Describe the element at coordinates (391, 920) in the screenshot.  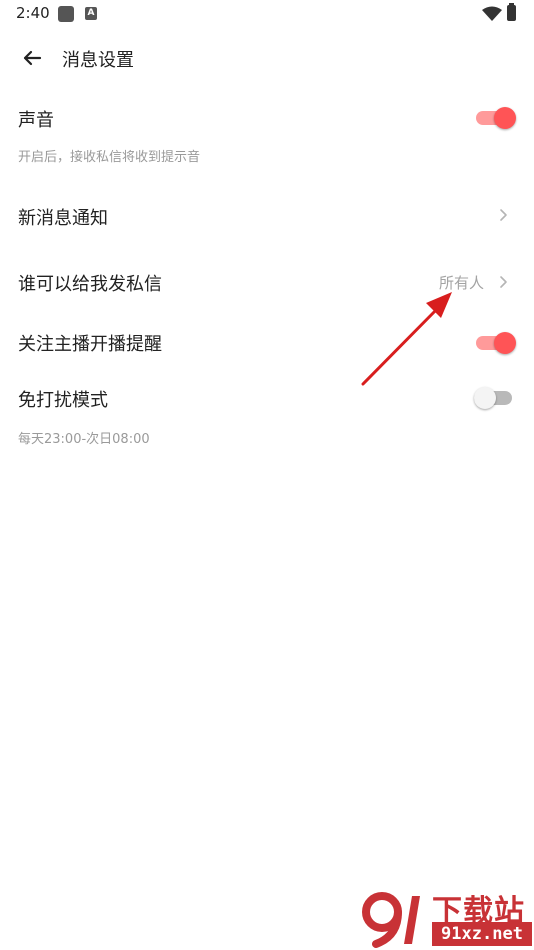
I see `watermark-logo-icon` at that location.